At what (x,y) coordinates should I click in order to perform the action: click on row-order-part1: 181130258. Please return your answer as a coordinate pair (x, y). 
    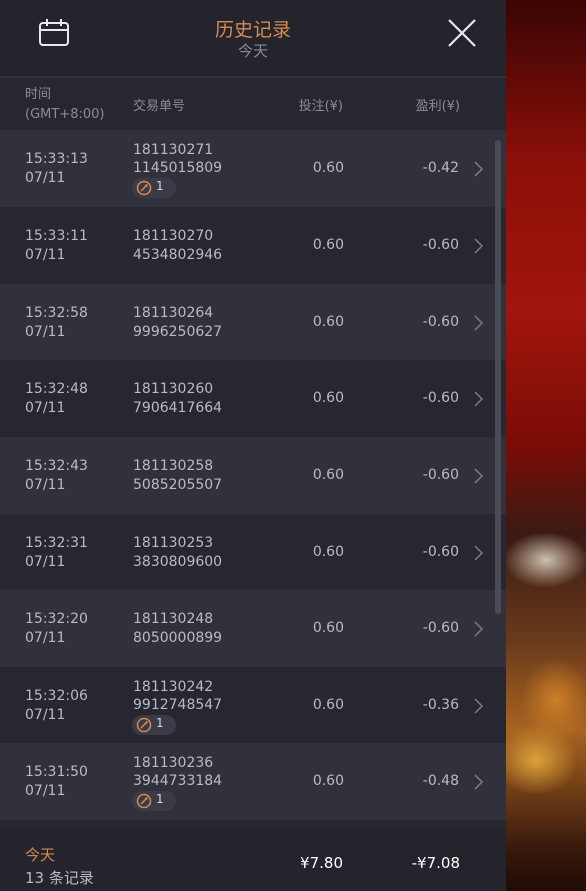
    Looking at the image, I should click on (173, 466).